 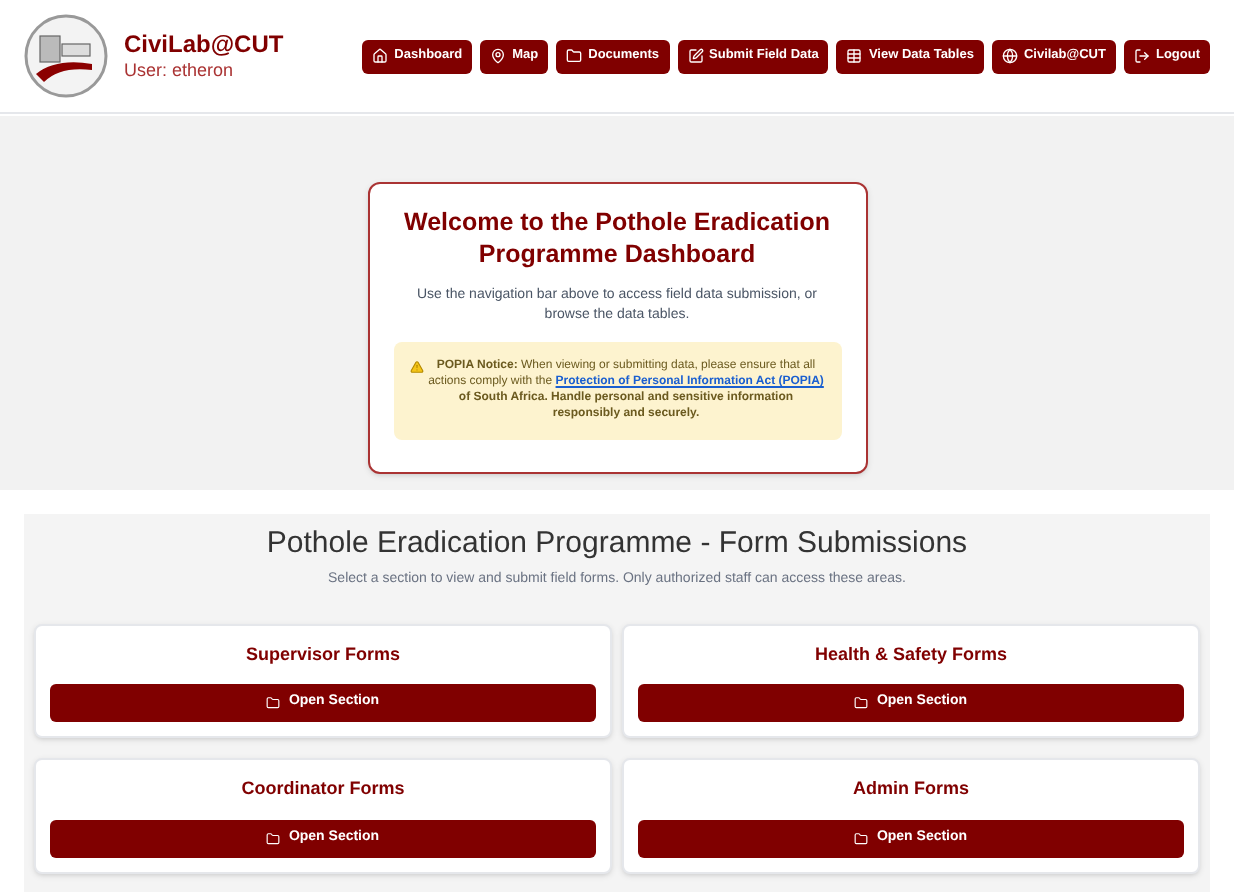 I want to click on logout-icon, so click(x=1141, y=56).